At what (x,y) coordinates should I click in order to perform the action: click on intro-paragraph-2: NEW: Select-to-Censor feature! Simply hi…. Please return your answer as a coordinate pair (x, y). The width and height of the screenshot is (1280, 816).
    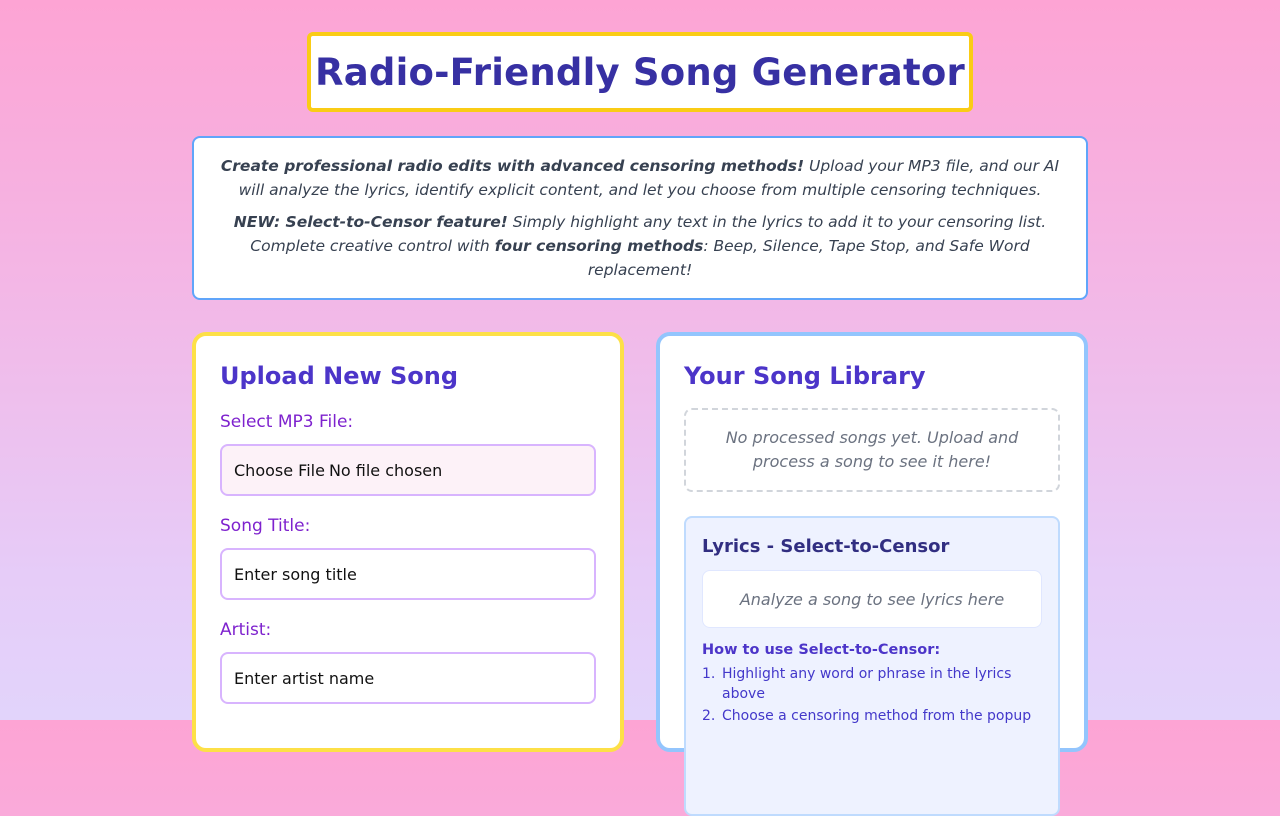
    Looking at the image, I should click on (640, 246).